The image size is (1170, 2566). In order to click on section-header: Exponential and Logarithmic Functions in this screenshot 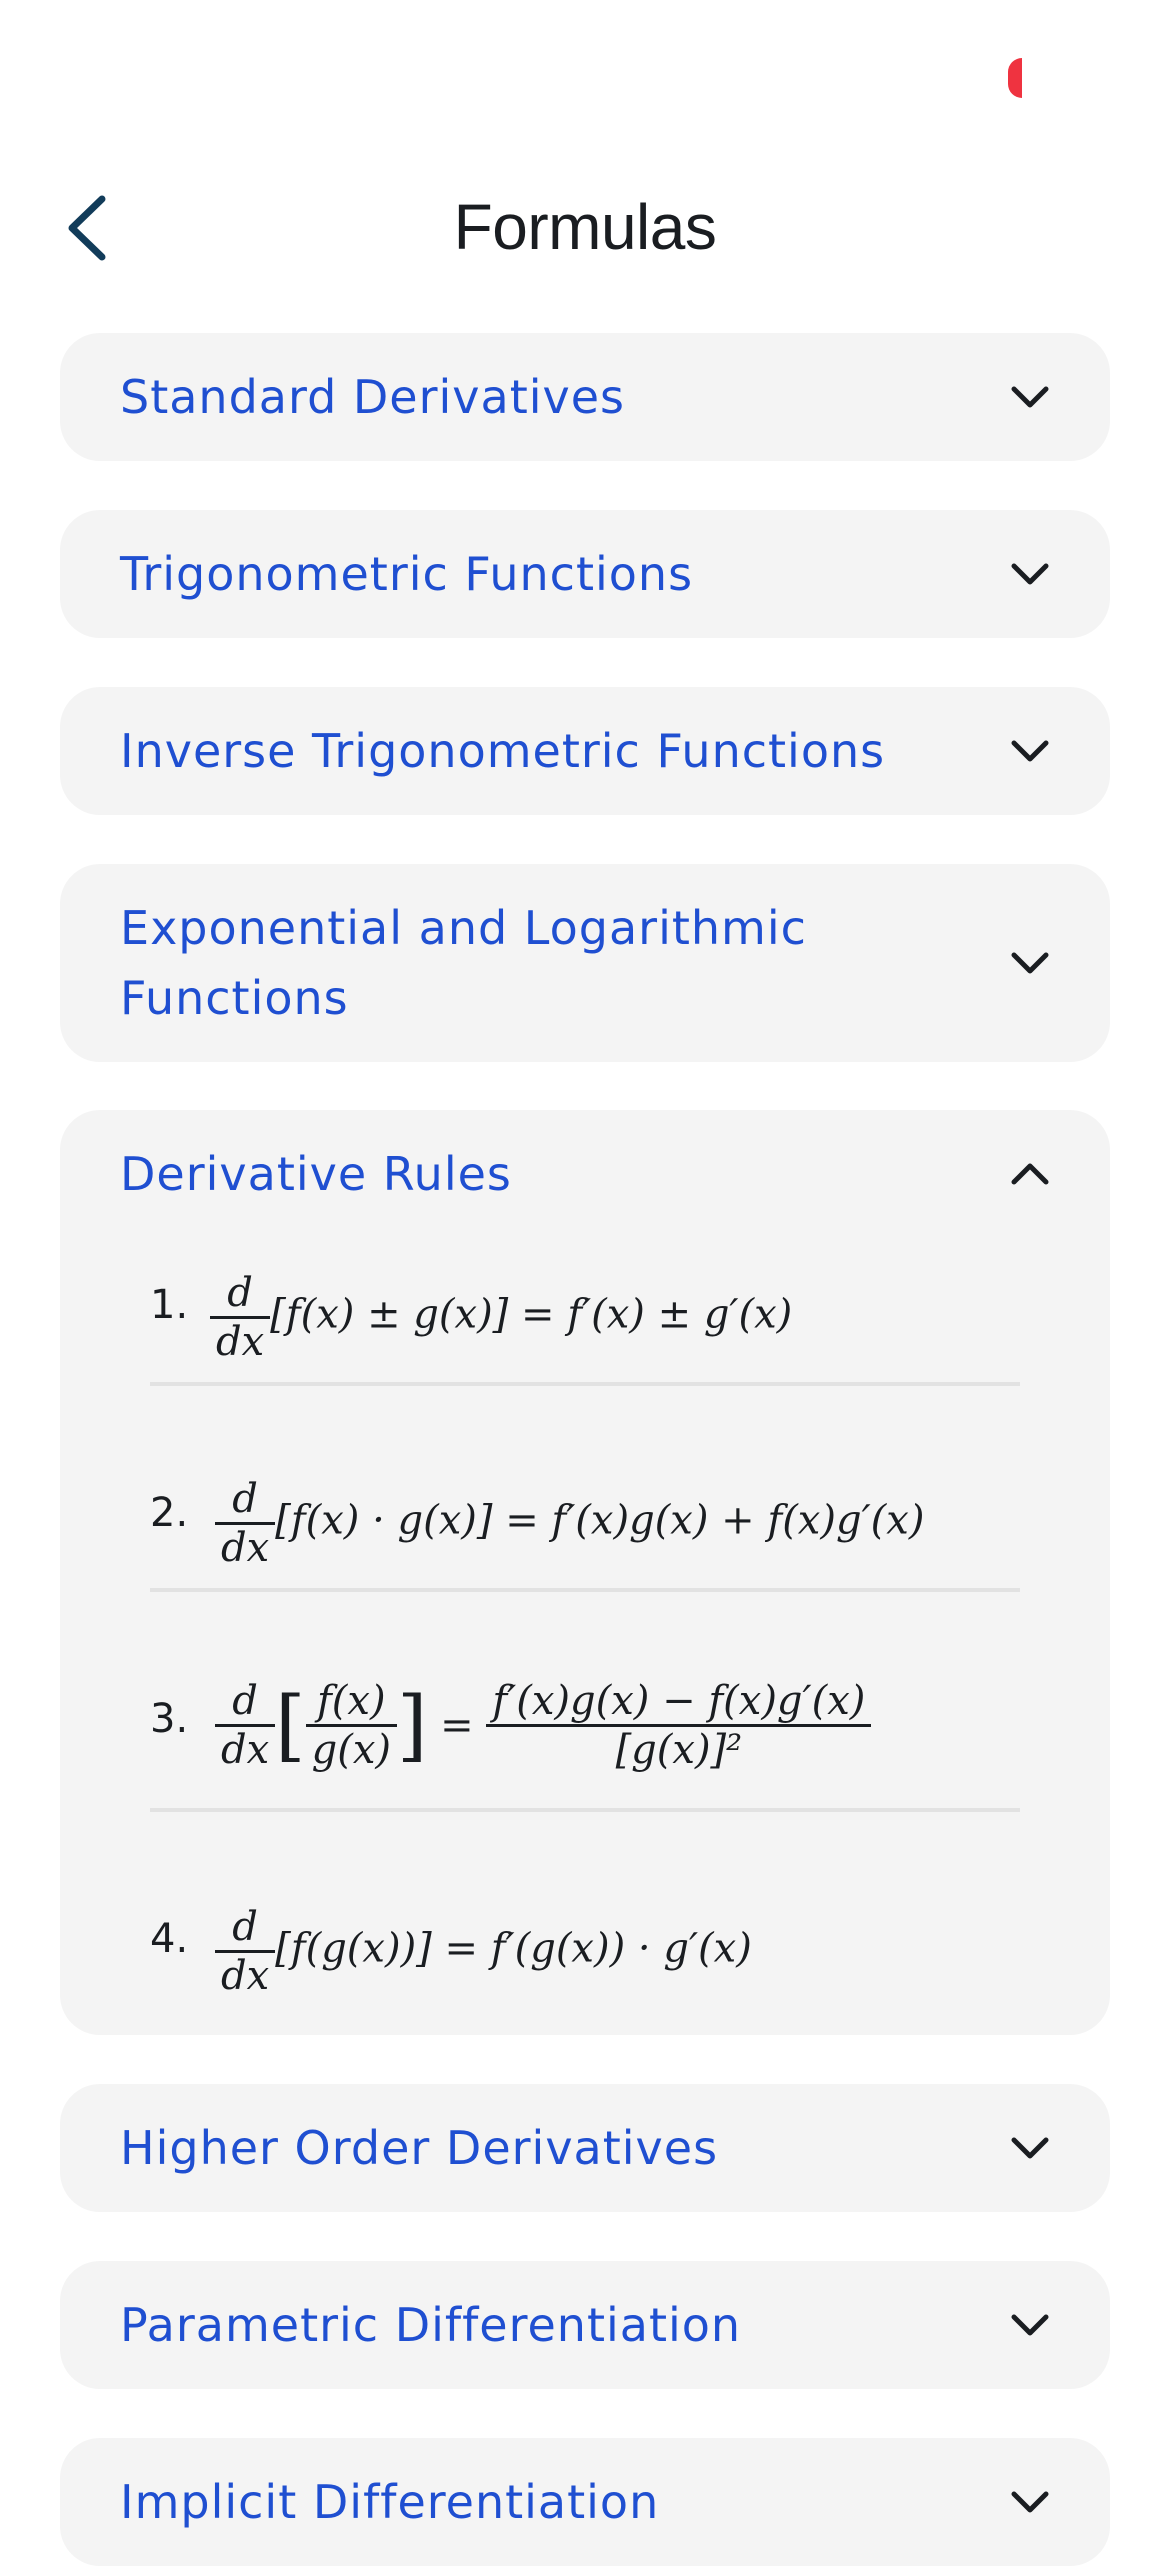, I will do `click(585, 963)`.